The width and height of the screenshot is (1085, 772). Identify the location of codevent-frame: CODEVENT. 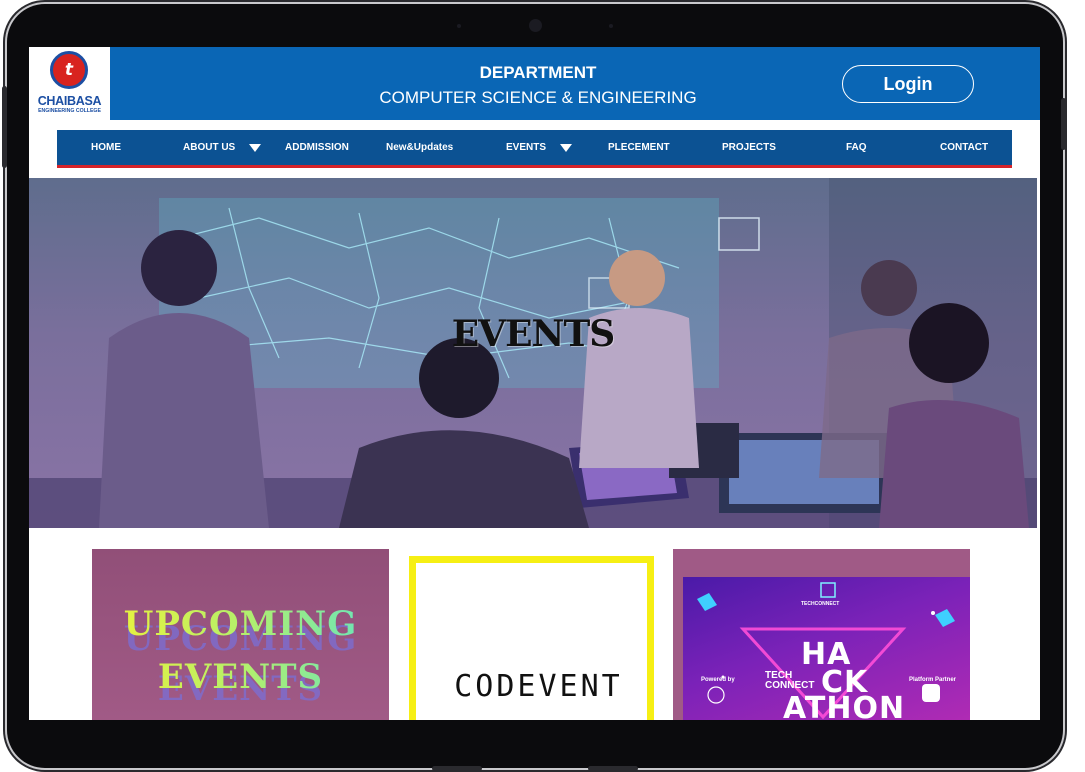
(531, 638).